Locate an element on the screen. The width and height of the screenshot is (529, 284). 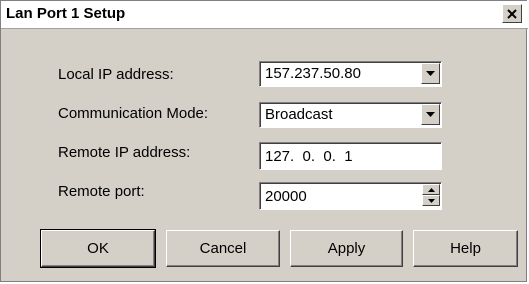
spin-up-button is located at coordinates (431, 189).